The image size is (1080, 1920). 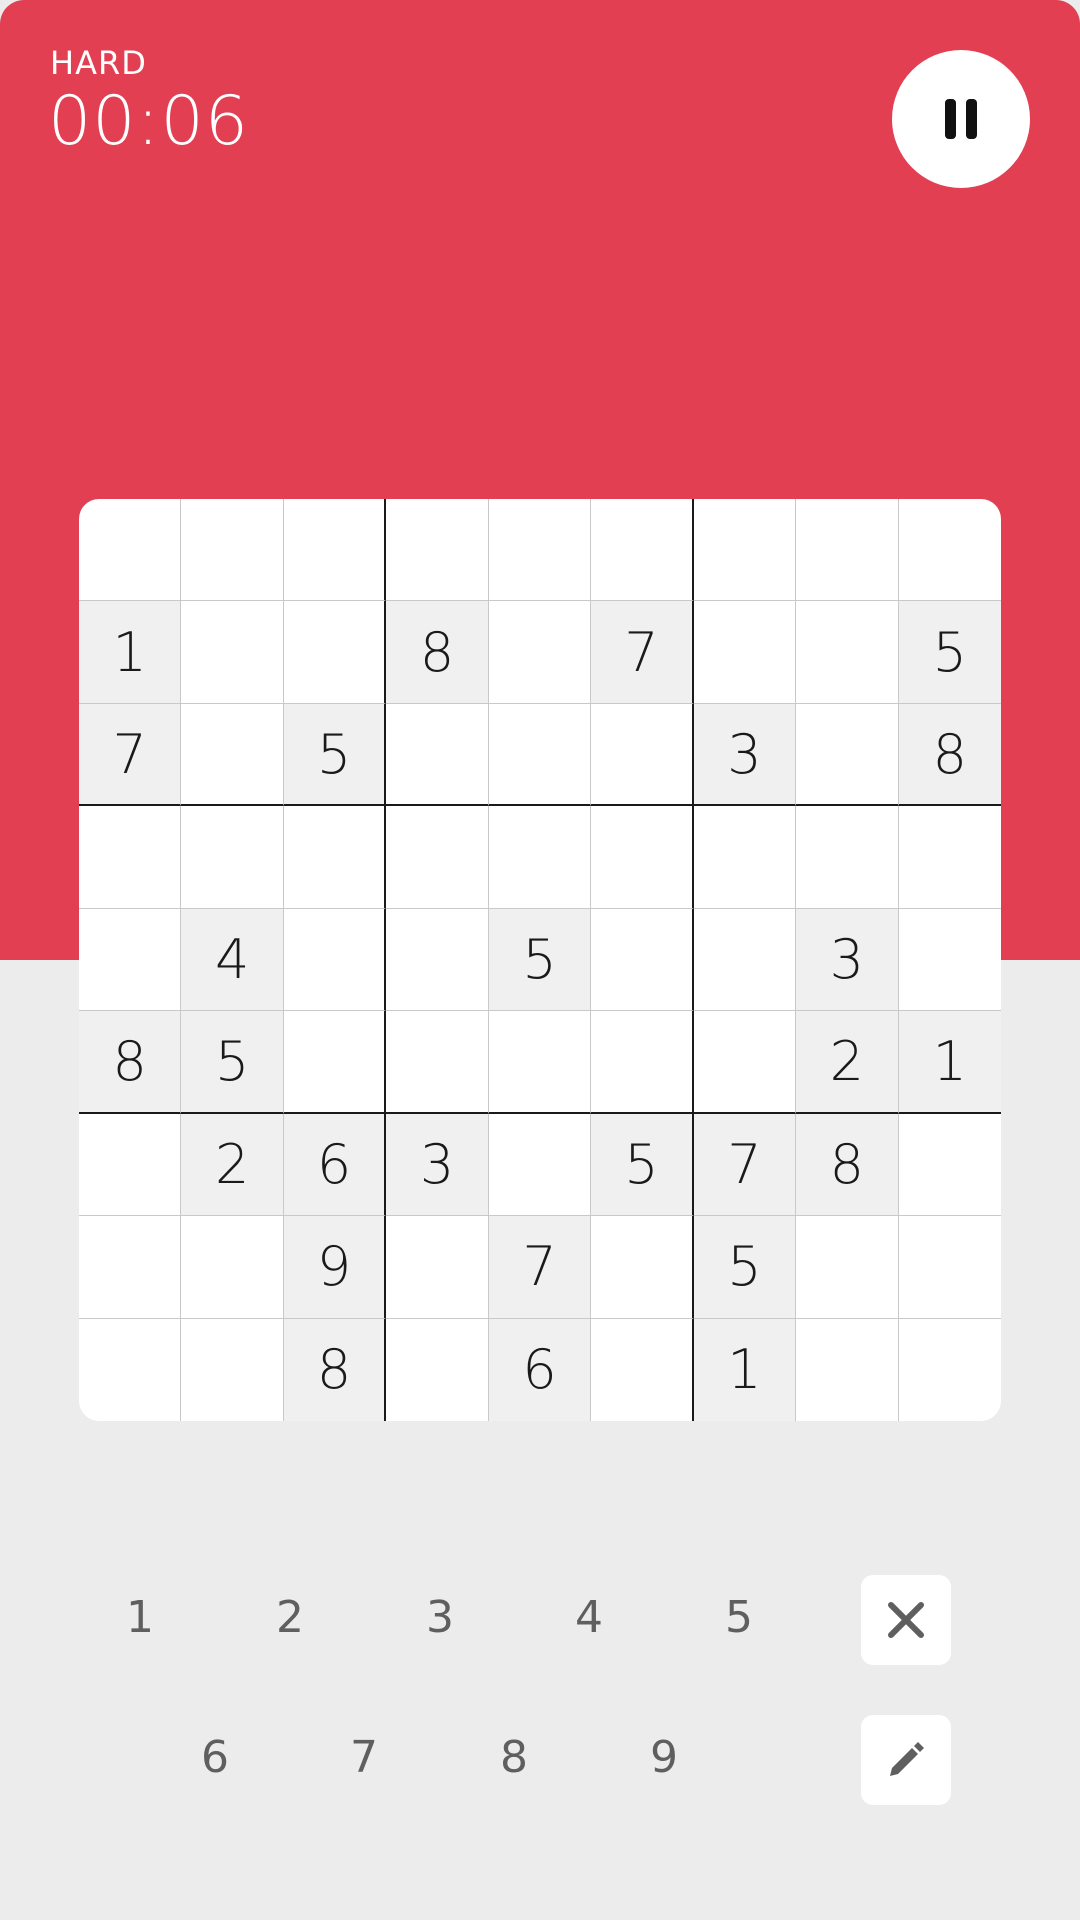 What do you see at coordinates (847, 550) in the screenshot?
I see `board-cell-r1c8` at bounding box center [847, 550].